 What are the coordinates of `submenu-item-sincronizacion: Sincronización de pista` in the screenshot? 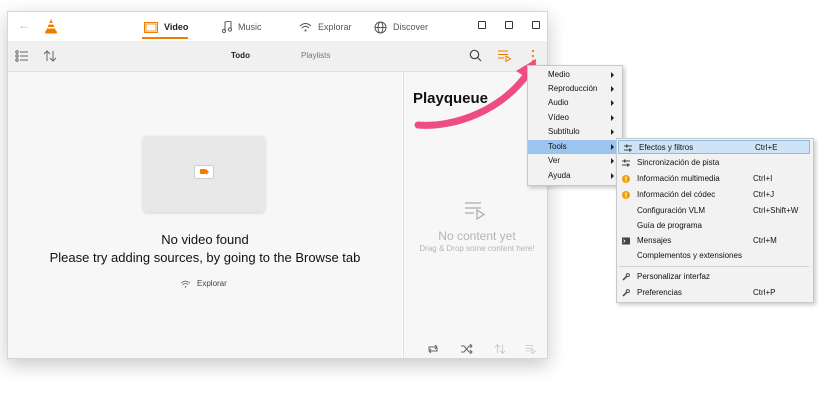 It's located at (715, 163).